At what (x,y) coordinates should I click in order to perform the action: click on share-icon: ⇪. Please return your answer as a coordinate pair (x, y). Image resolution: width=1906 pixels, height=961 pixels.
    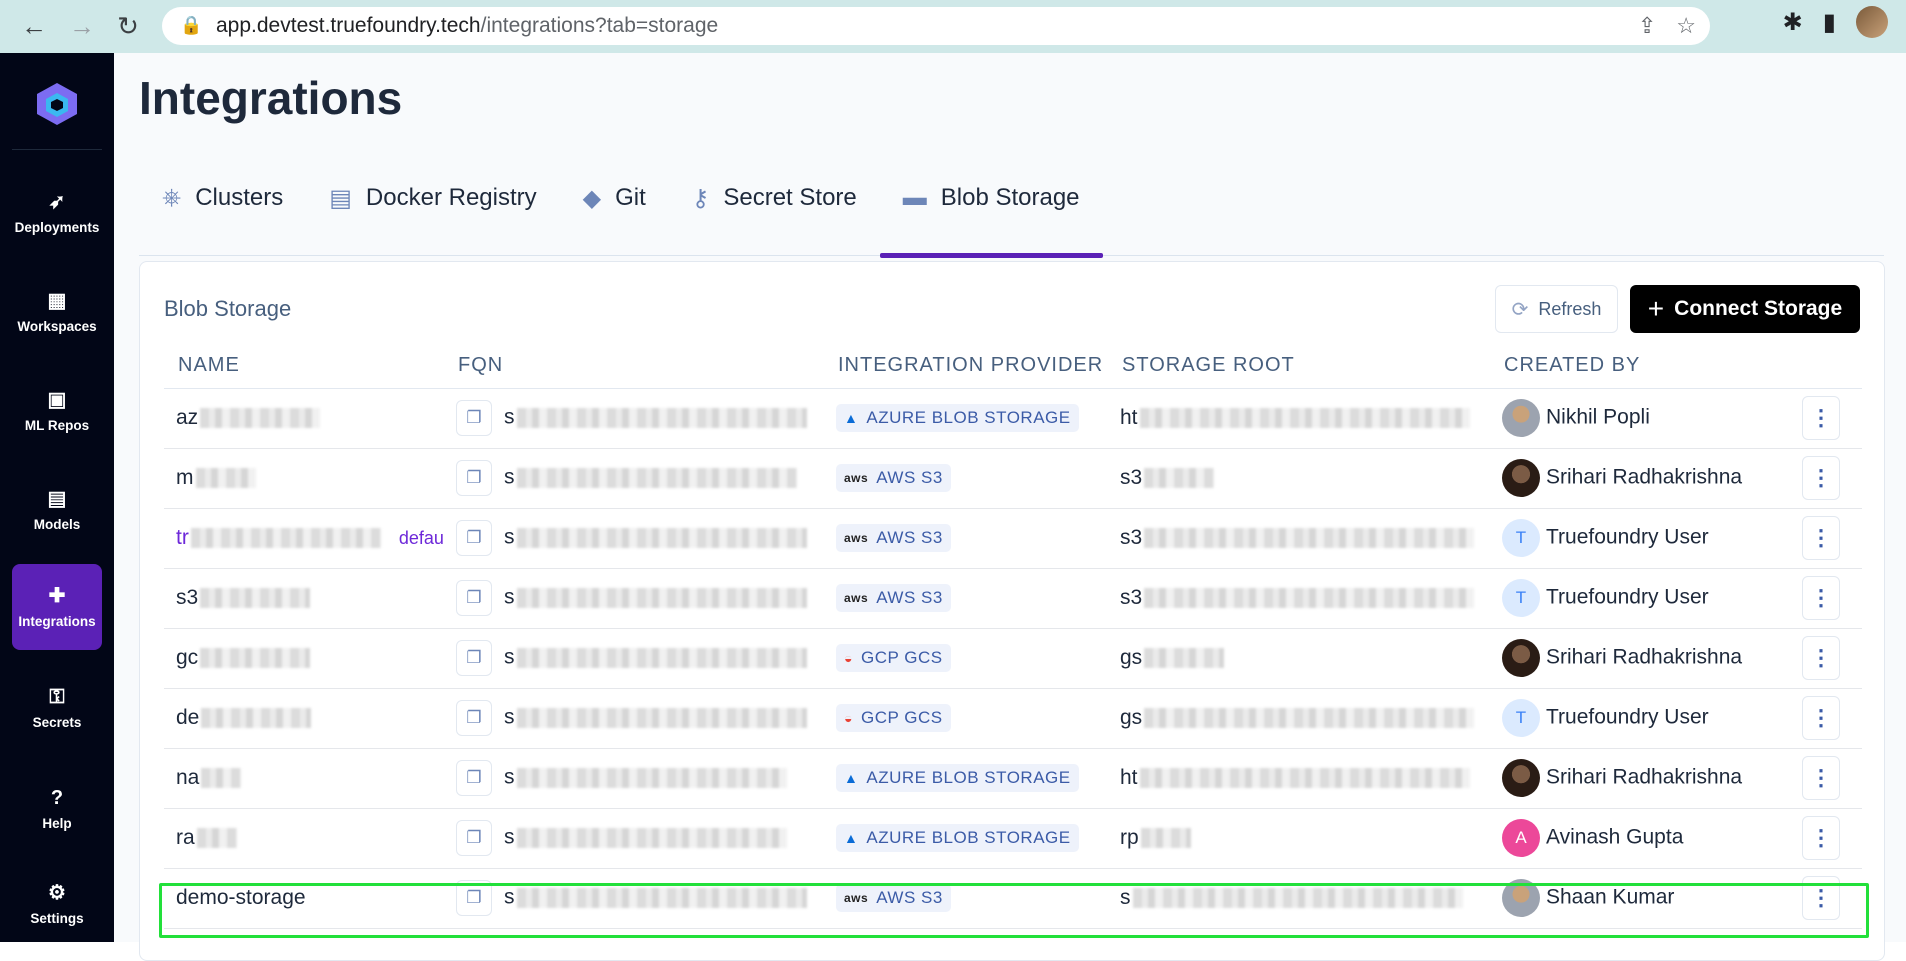
    Looking at the image, I should click on (1647, 26).